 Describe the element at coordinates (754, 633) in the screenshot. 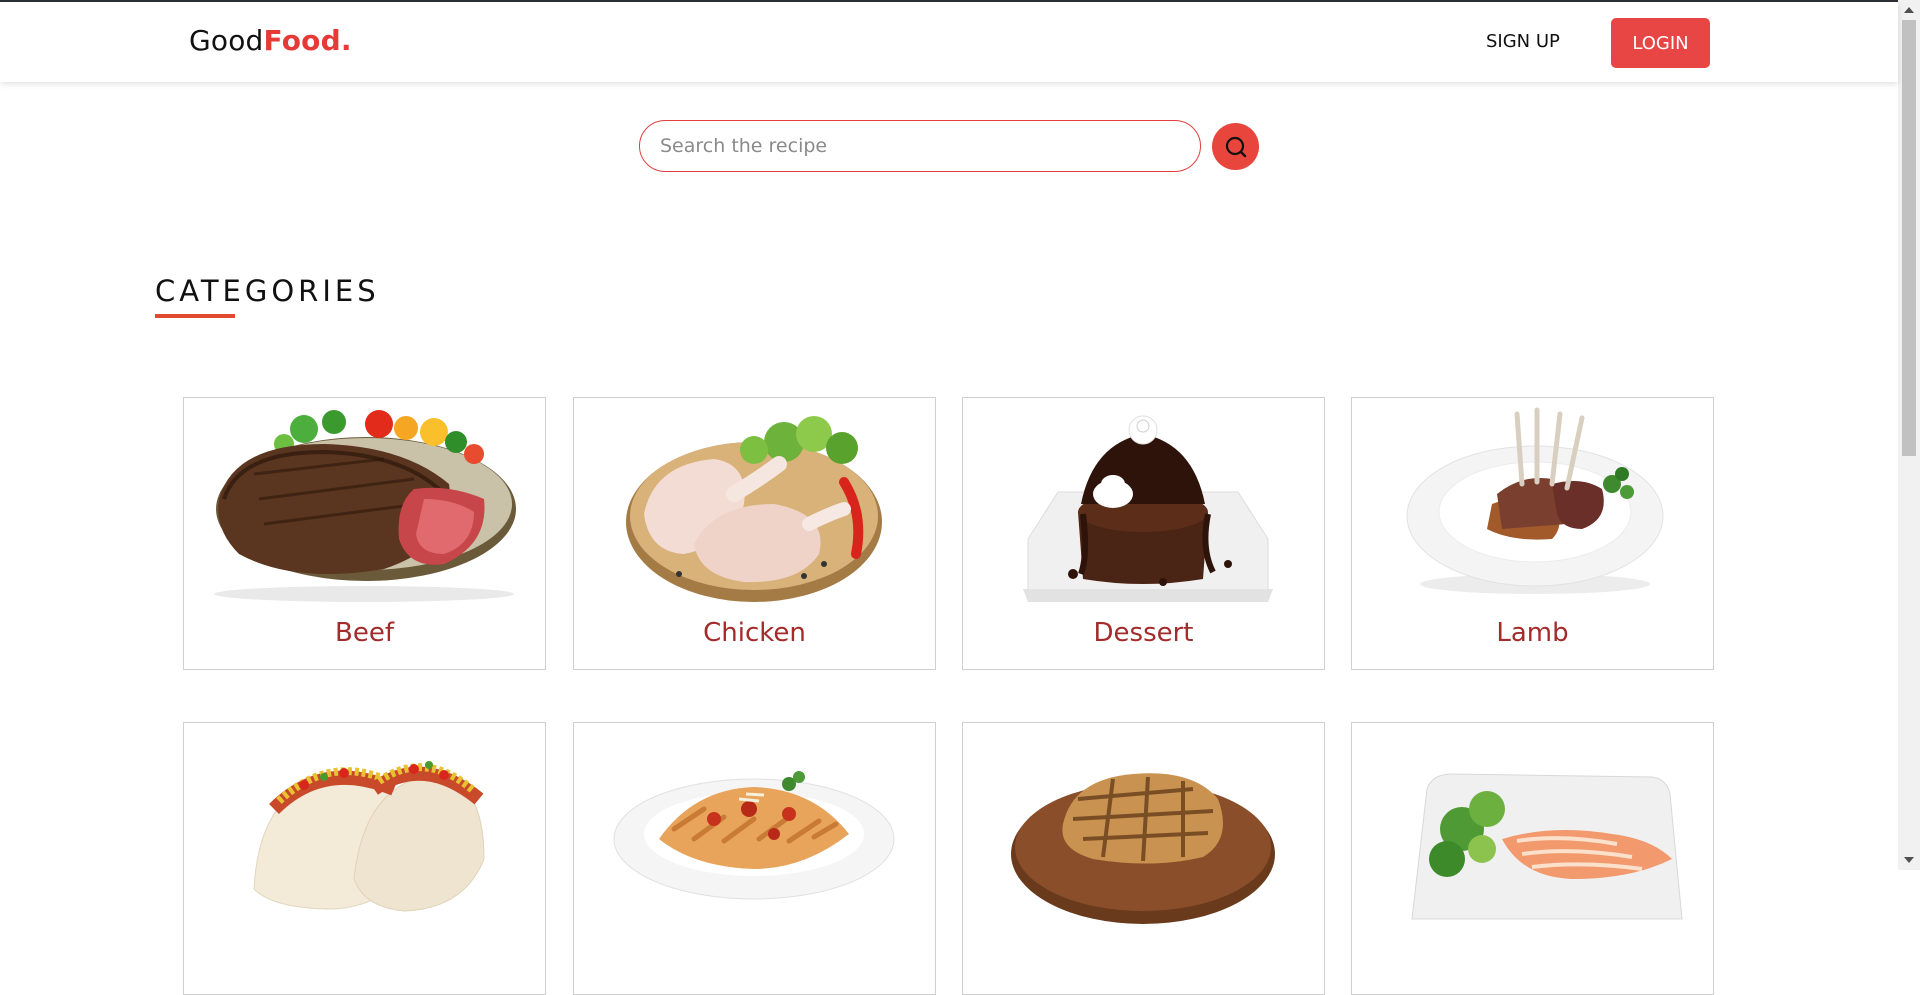

I see `category-label-chicken: Chicken` at that location.